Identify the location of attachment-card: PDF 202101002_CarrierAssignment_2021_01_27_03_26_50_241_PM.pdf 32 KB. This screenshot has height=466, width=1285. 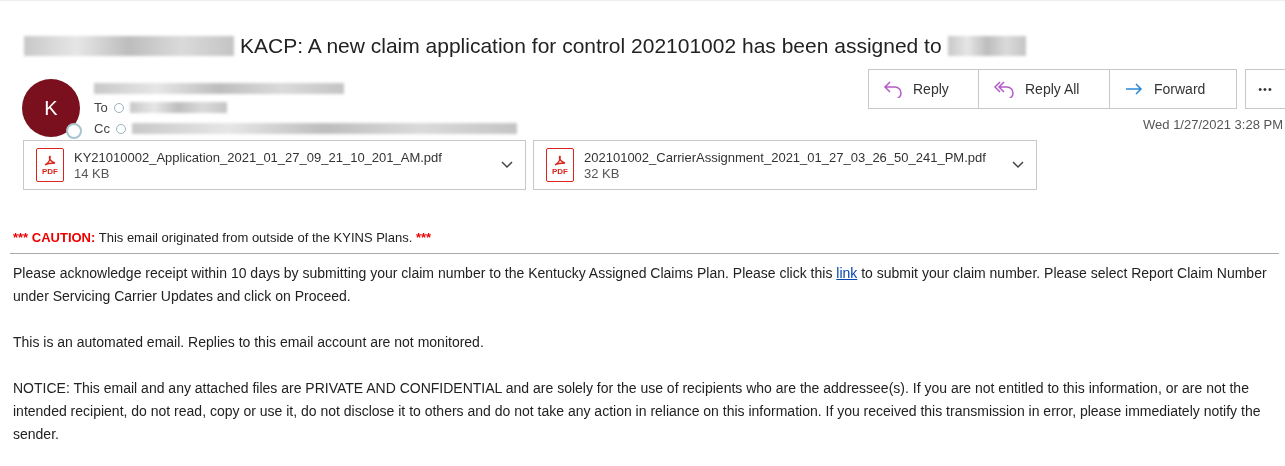
(785, 165).